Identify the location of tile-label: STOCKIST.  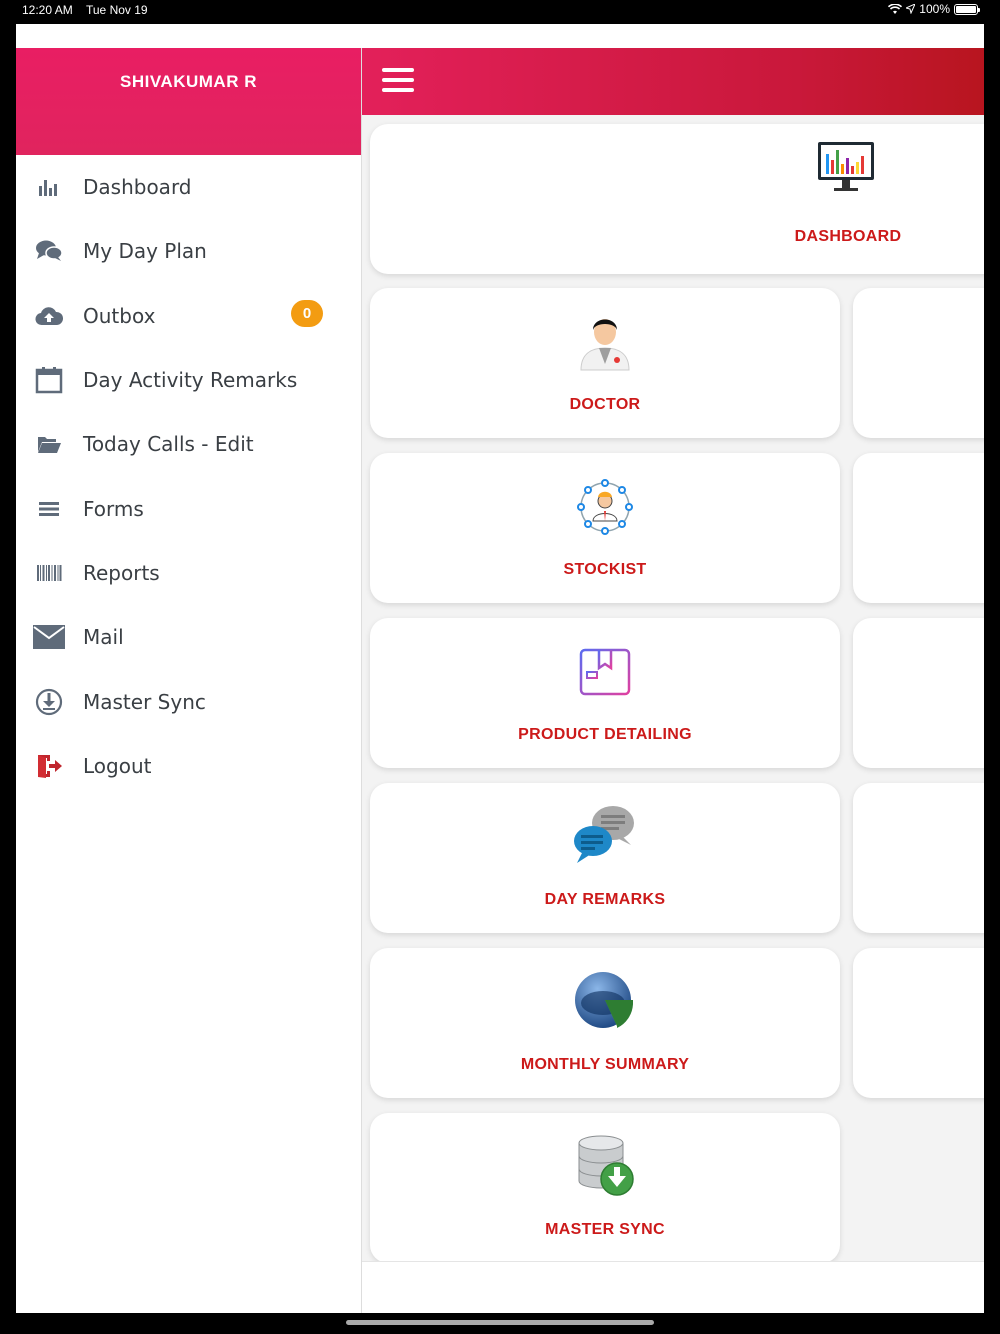
(605, 569).